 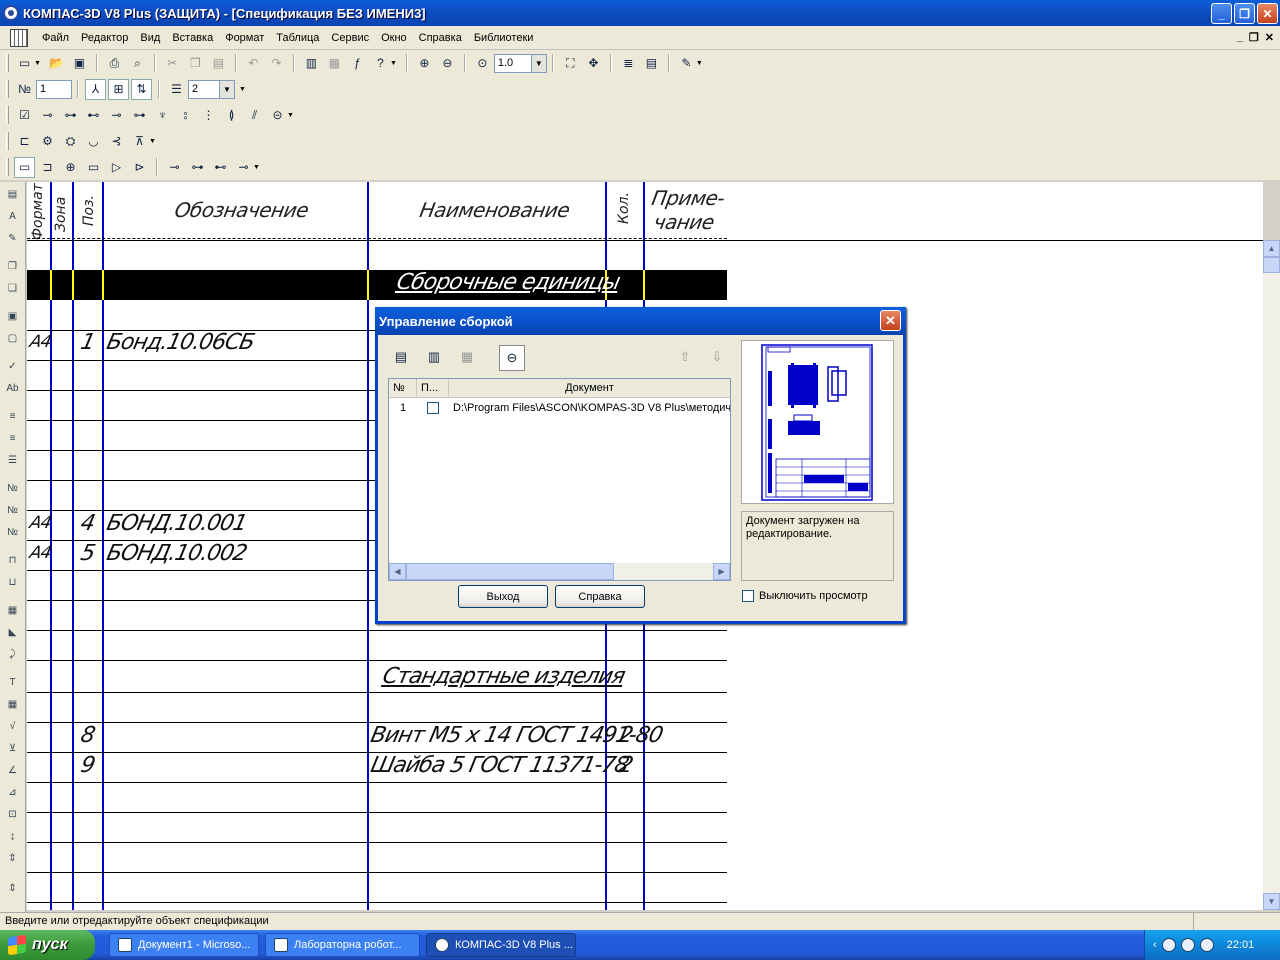 What do you see at coordinates (185, 115) in the screenshot?
I see `washer-icon: ⦂` at bounding box center [185, 115].